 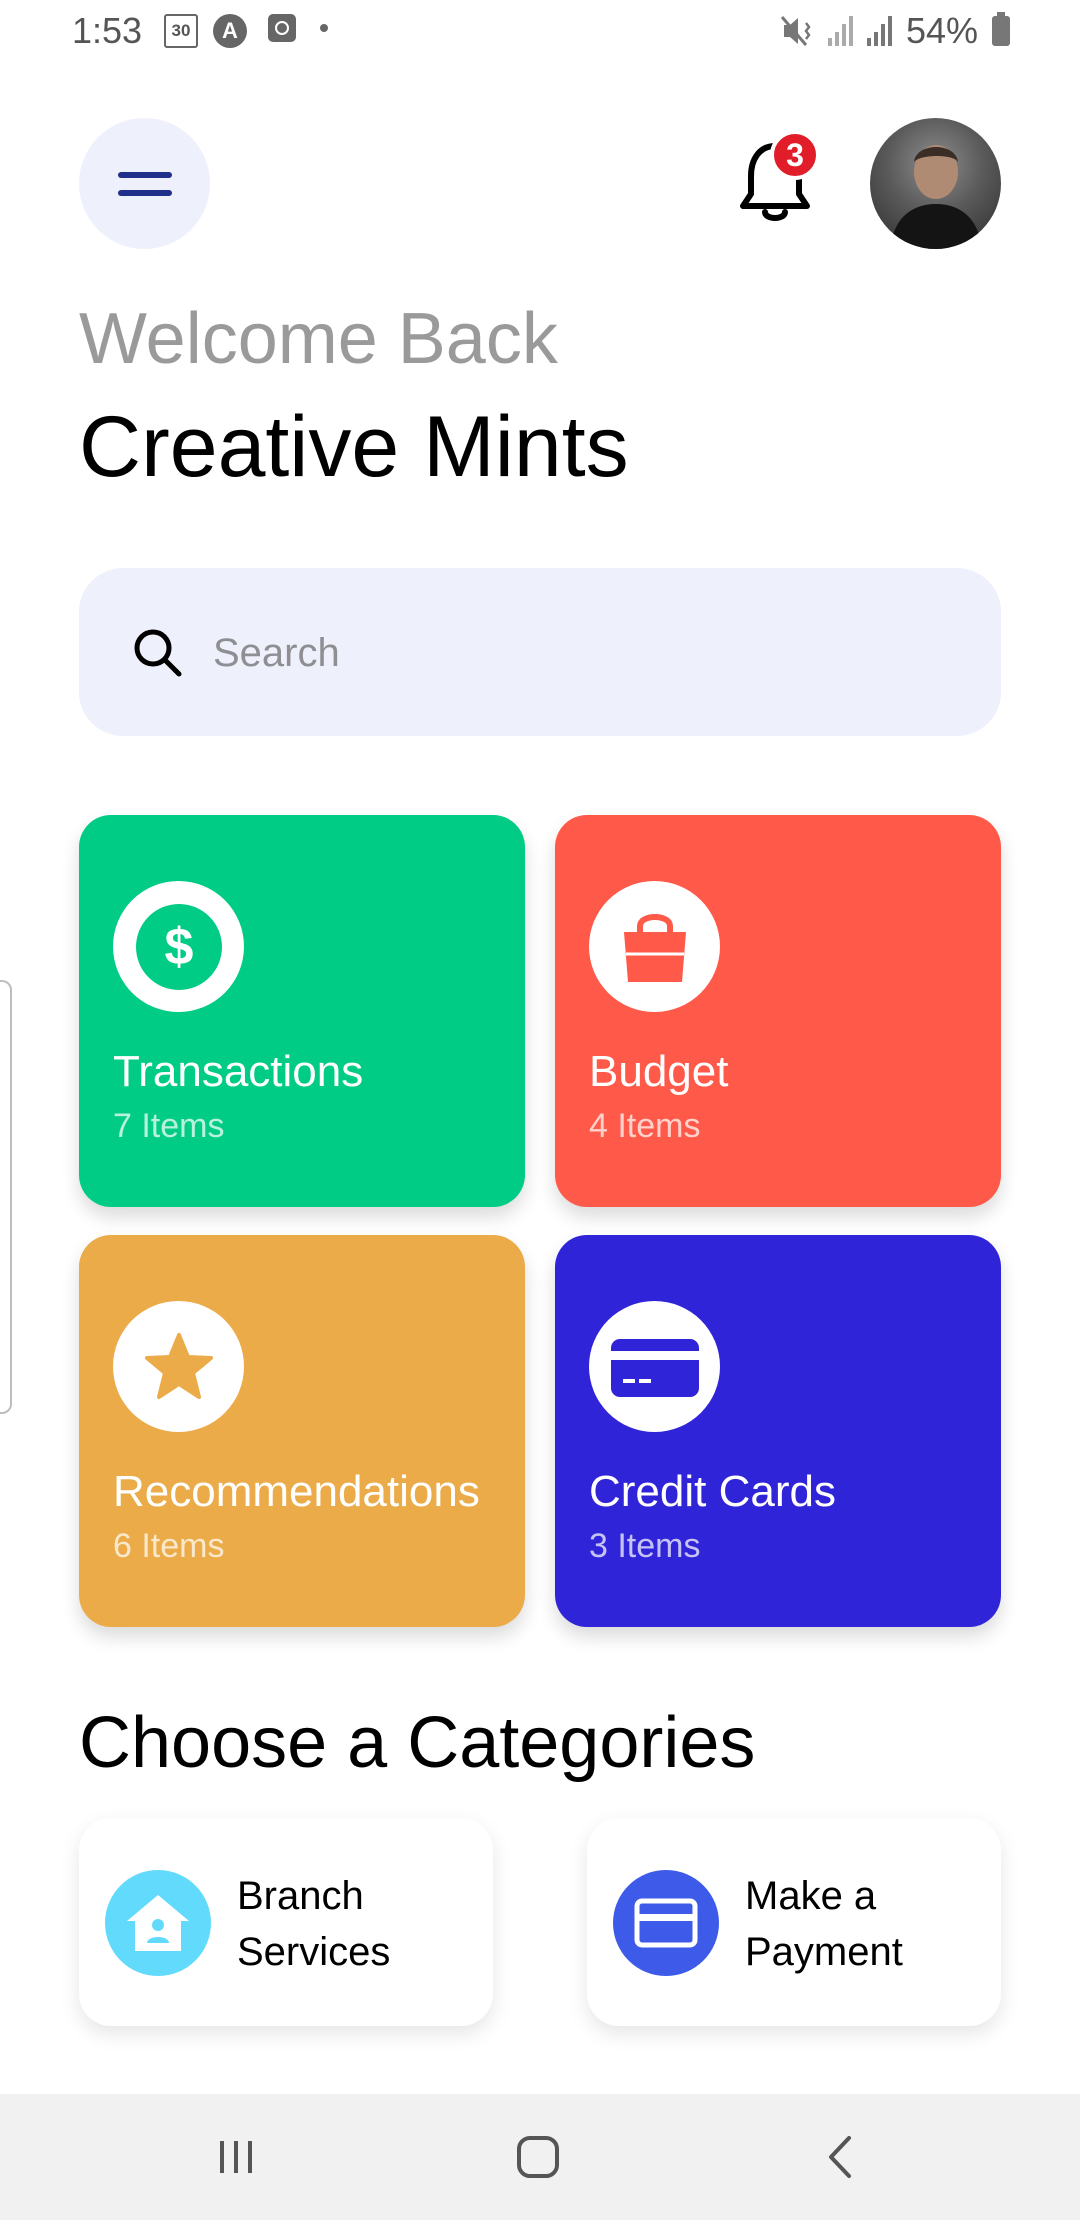 I want to click on tile-count: 3 Items, so click(x=645, y=1546).